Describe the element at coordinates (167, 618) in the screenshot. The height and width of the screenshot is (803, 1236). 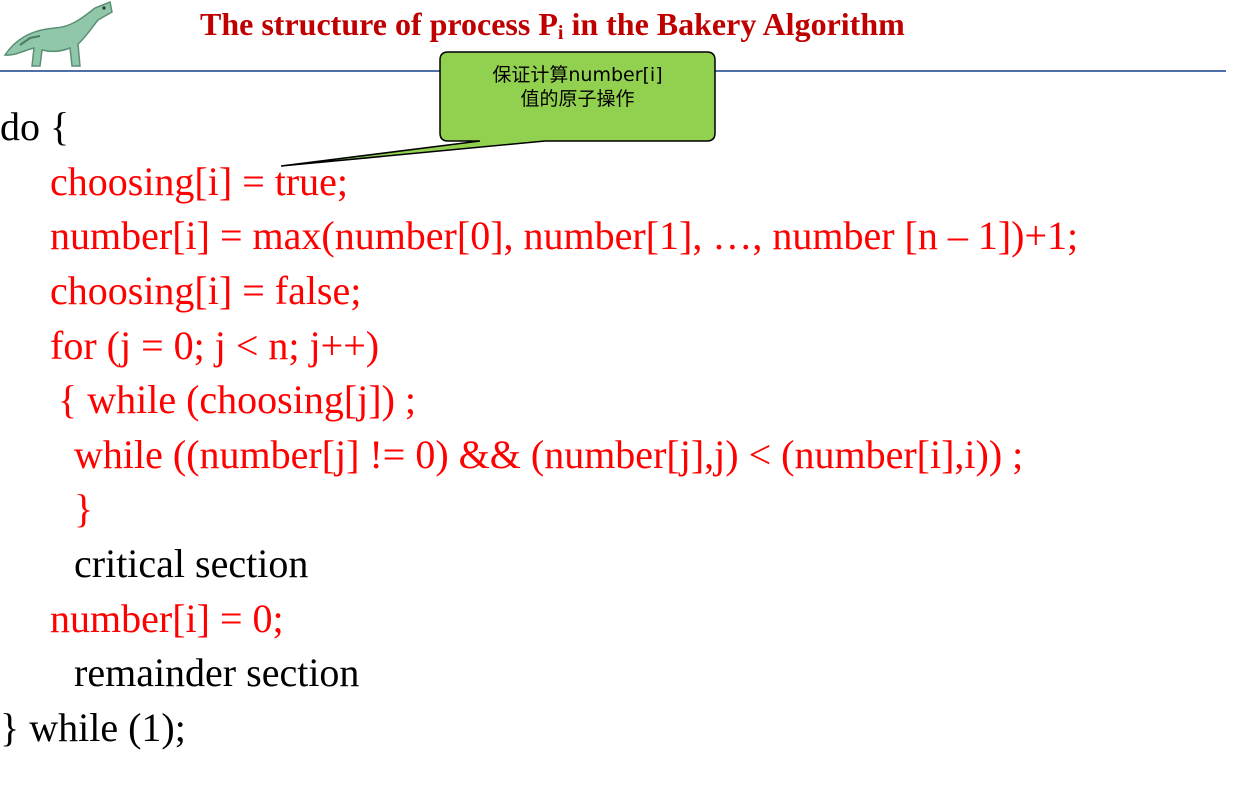
I see `code-line-number-zero: number[i] = 0;` at that location.